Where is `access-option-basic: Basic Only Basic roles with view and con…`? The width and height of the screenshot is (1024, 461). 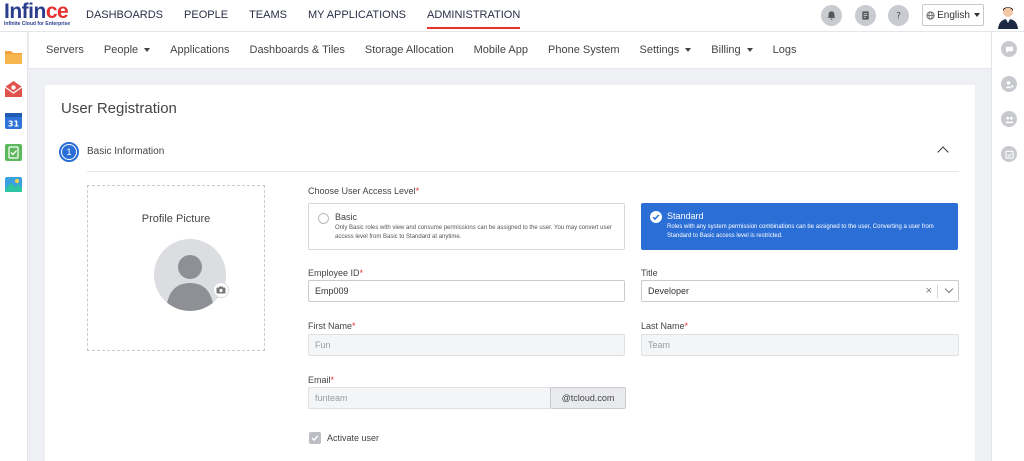
access-option-basic: Basic Only Basic roles with view and con… is located at coordinates (466, 226).